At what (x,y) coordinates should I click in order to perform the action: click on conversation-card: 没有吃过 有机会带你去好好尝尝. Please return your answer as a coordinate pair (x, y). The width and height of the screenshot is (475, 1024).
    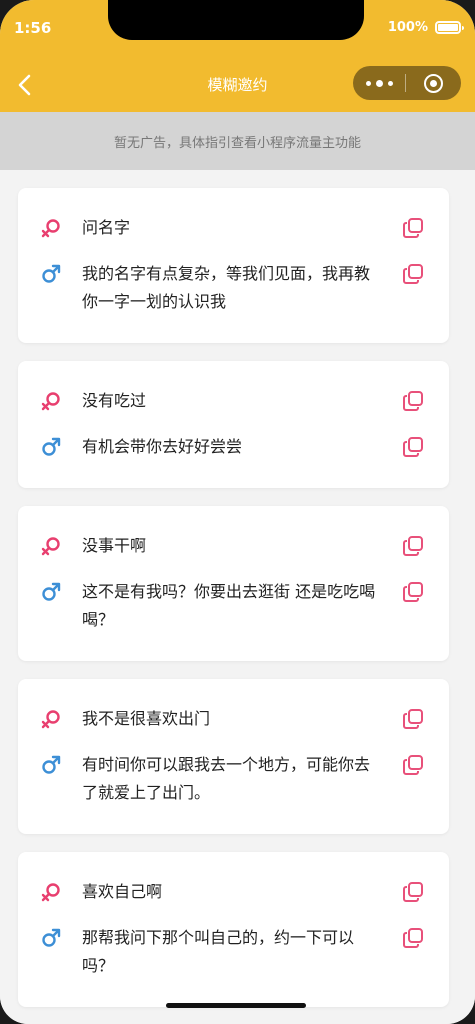
    Looking at the image, I should click on (233, 424).